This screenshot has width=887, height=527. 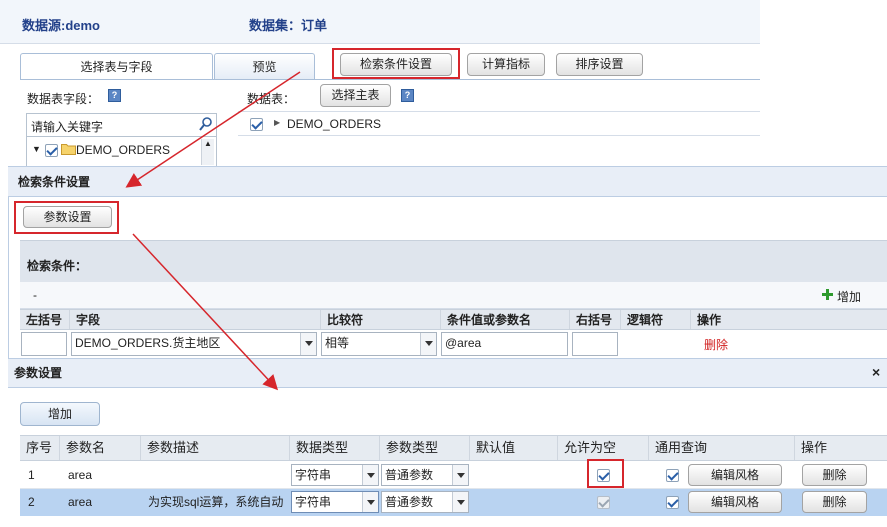 I want to click on conditions-grid-header: 左括号 字段 比较符 条件值或参数名 右括号 逻辑符 操作, so click(x=453, y=319).